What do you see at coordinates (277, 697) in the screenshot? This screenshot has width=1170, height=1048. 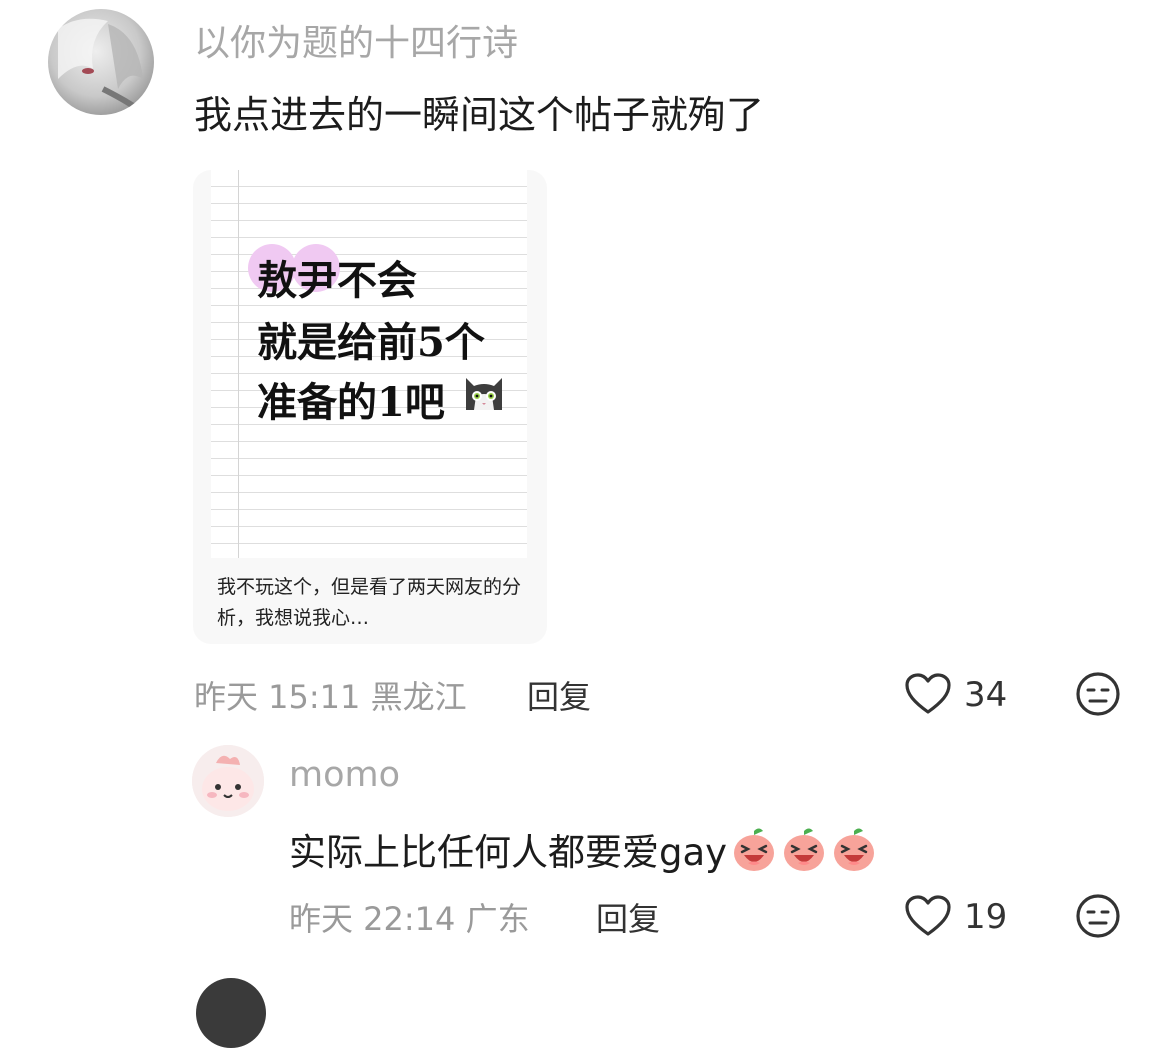 I see `comment-time: 昨天 15:11` at bounding box center [277, 697].